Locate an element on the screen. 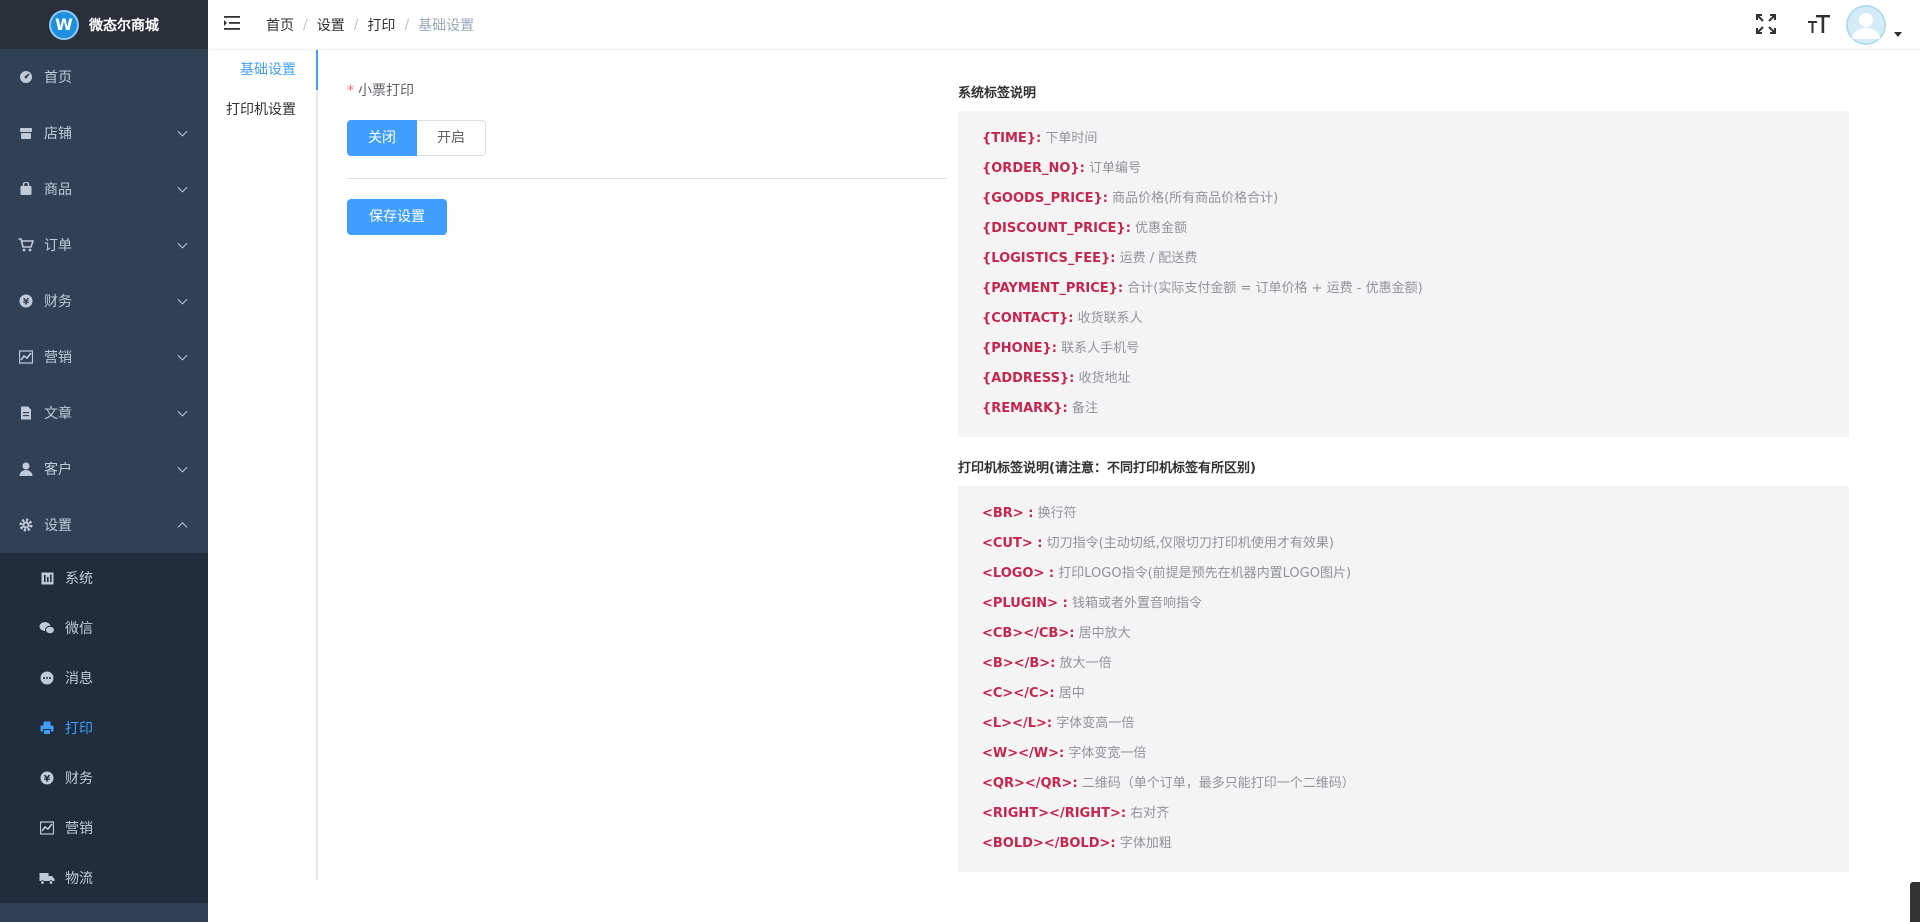  yen-icon: ¥ is located at coordinates (47, 778).